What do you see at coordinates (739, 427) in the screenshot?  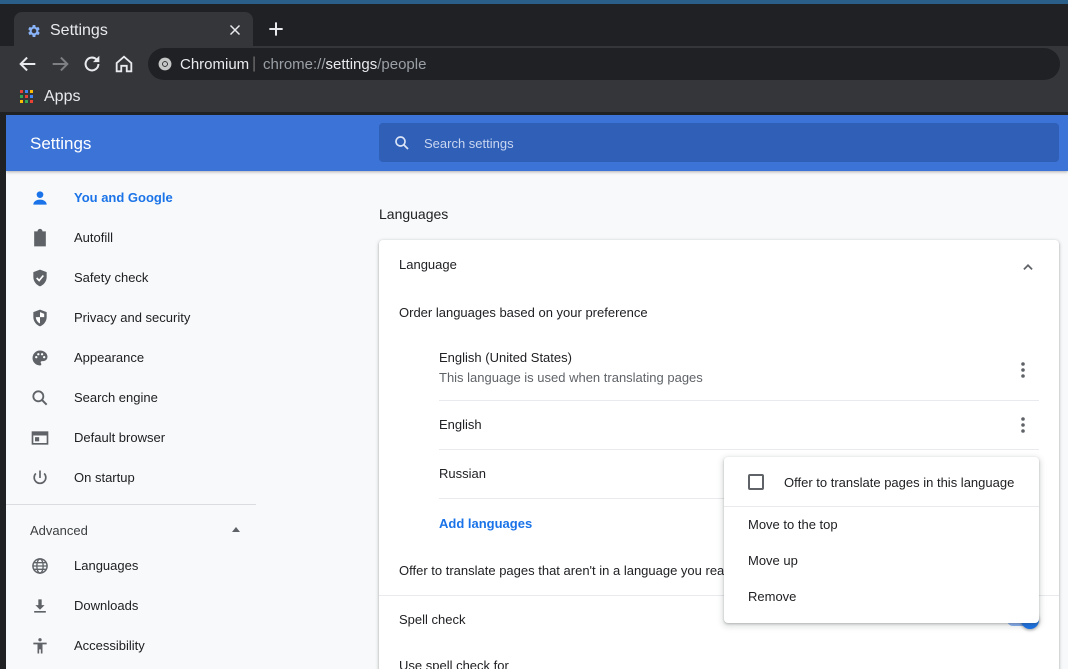 I see `language-item: English` at bounding box center [739, 427].